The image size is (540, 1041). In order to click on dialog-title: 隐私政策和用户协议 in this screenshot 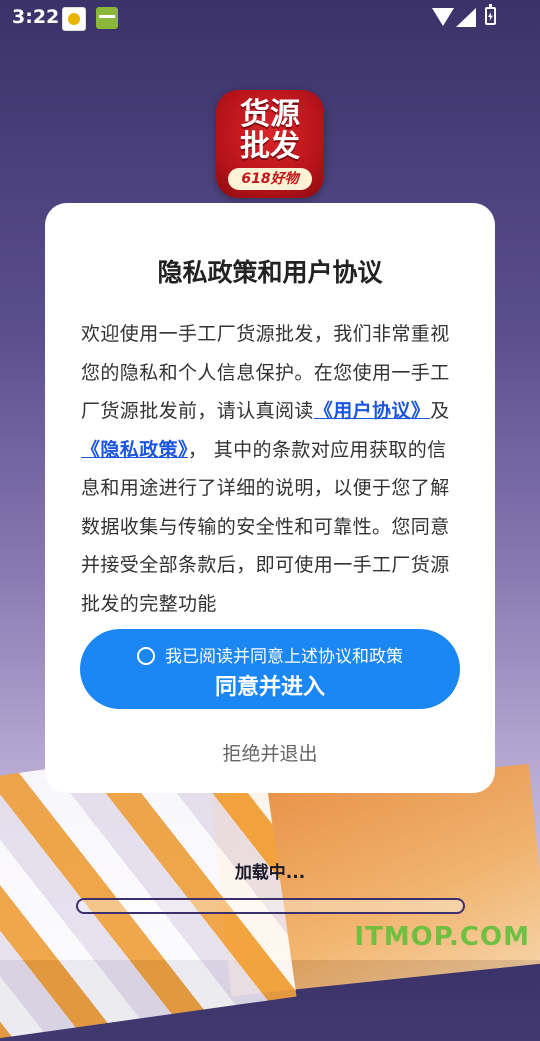, I will do `click(270, 272)`.